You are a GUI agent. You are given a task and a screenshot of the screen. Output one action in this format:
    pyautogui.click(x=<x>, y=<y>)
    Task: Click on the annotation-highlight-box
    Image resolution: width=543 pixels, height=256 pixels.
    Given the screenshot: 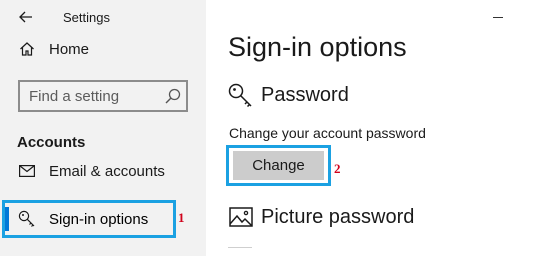 What is the action you would take?
    pyautogui.click(x=89, y=219)
    